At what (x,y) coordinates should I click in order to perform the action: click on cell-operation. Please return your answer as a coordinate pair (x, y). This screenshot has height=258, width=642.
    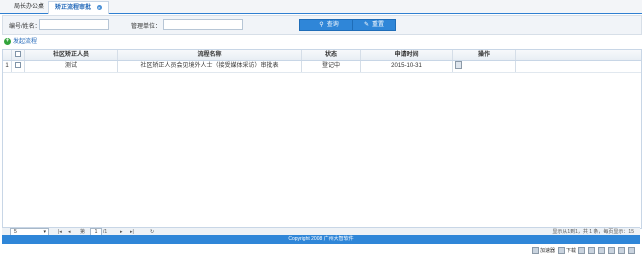
    Looking at the image, I should click on (484, 66).